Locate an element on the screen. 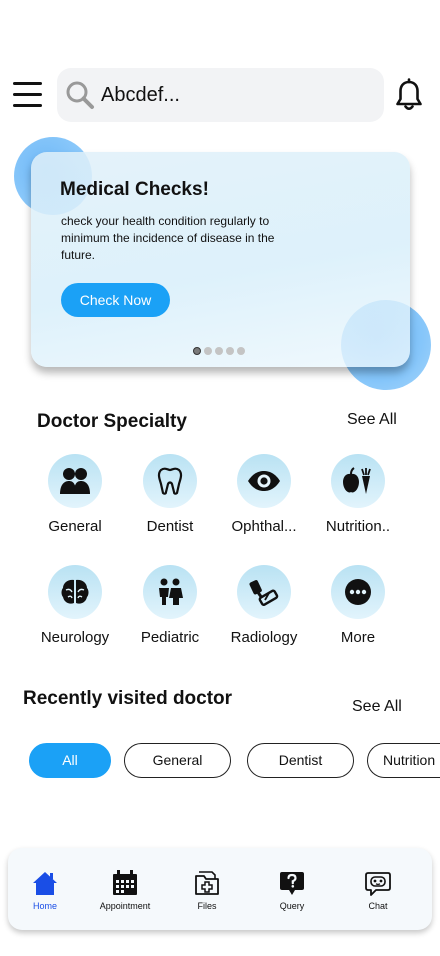 This screenshot has width=440, height=956. specialty-label: Dentist is located at coordinates (170, 526).